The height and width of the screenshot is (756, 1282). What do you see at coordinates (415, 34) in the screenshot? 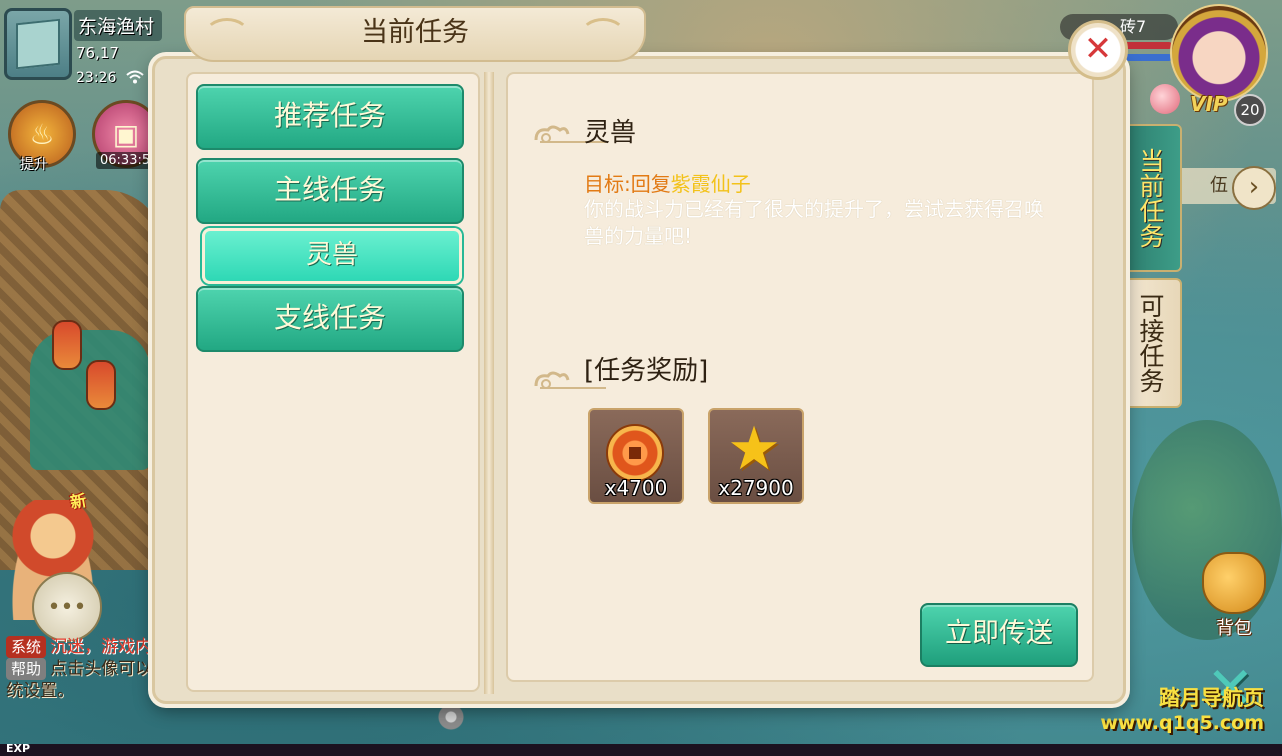
I see `dialog-title: 当前任务` at bounding box center [415, 34].